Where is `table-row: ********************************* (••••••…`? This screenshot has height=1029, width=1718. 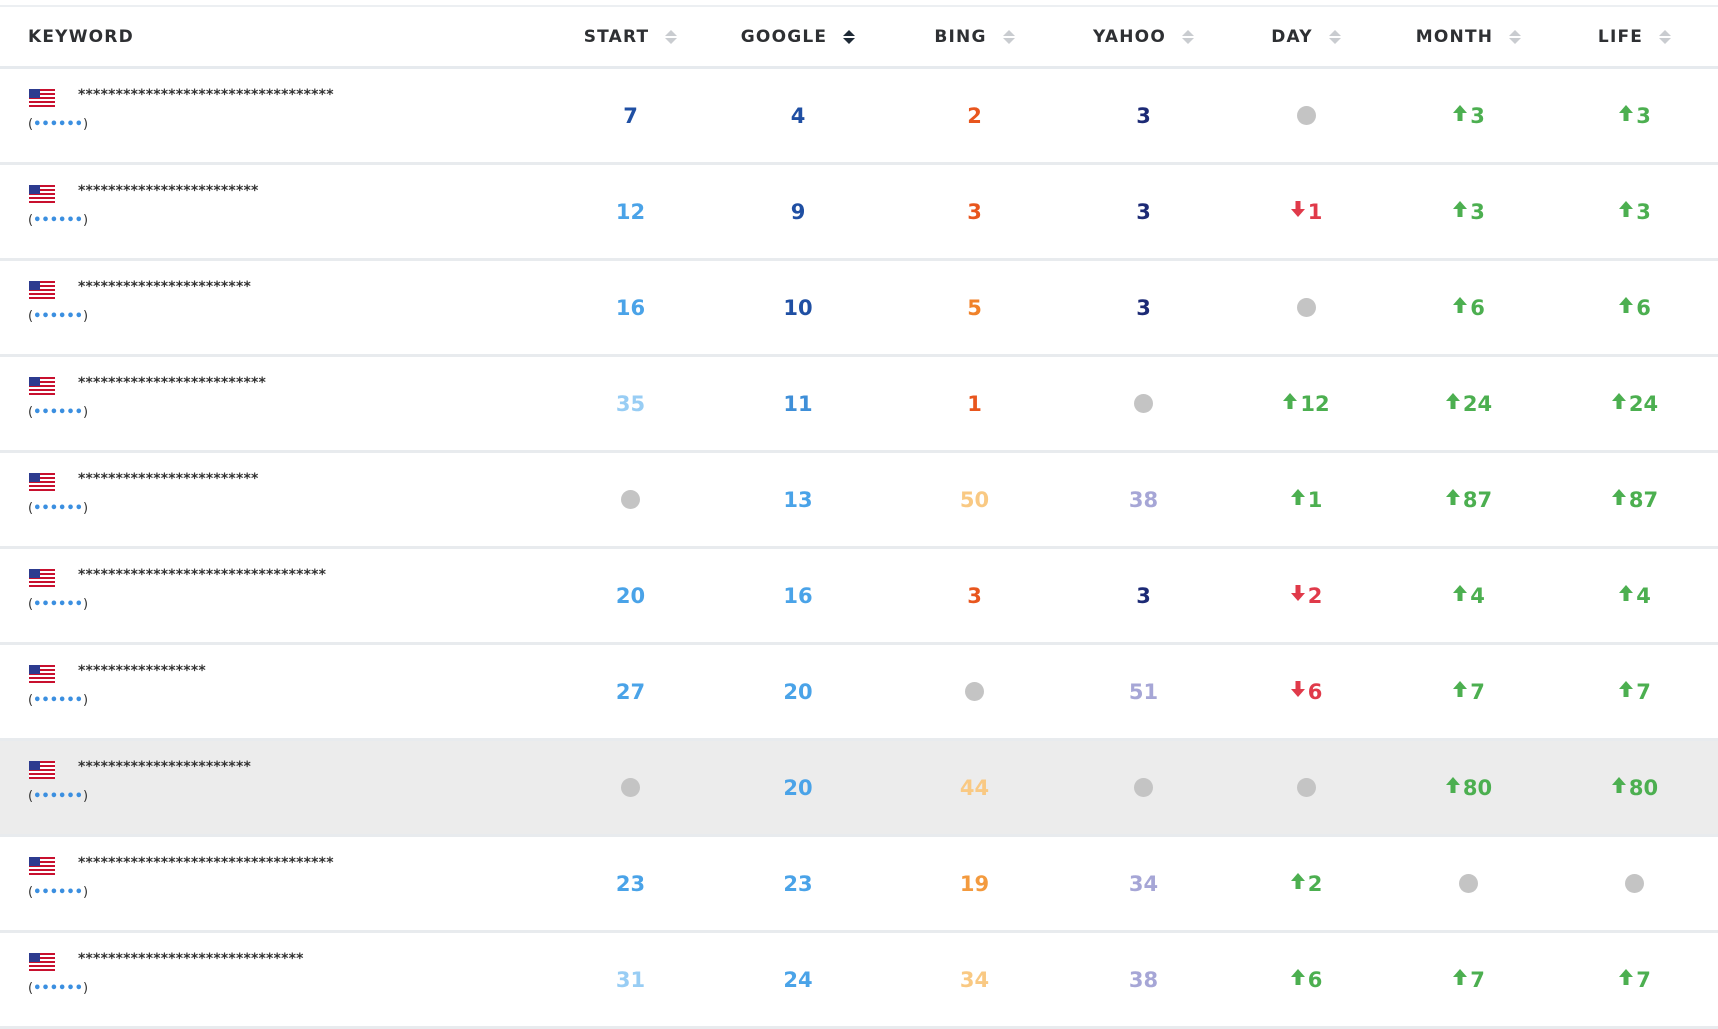 table-row: ********************************* (••••••… is located at coordinates (859, 597).